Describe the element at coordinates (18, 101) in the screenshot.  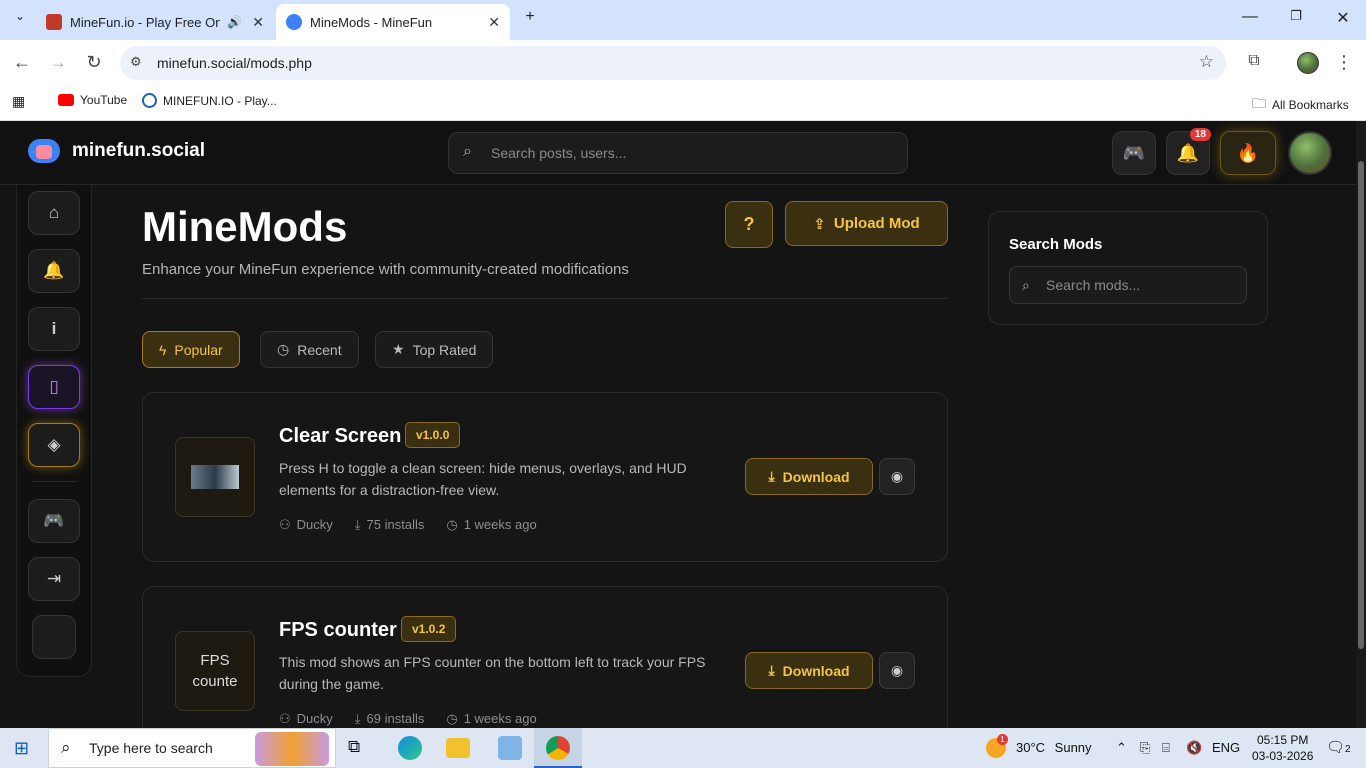
I see `apps-grid-icon: ▦` at that location.